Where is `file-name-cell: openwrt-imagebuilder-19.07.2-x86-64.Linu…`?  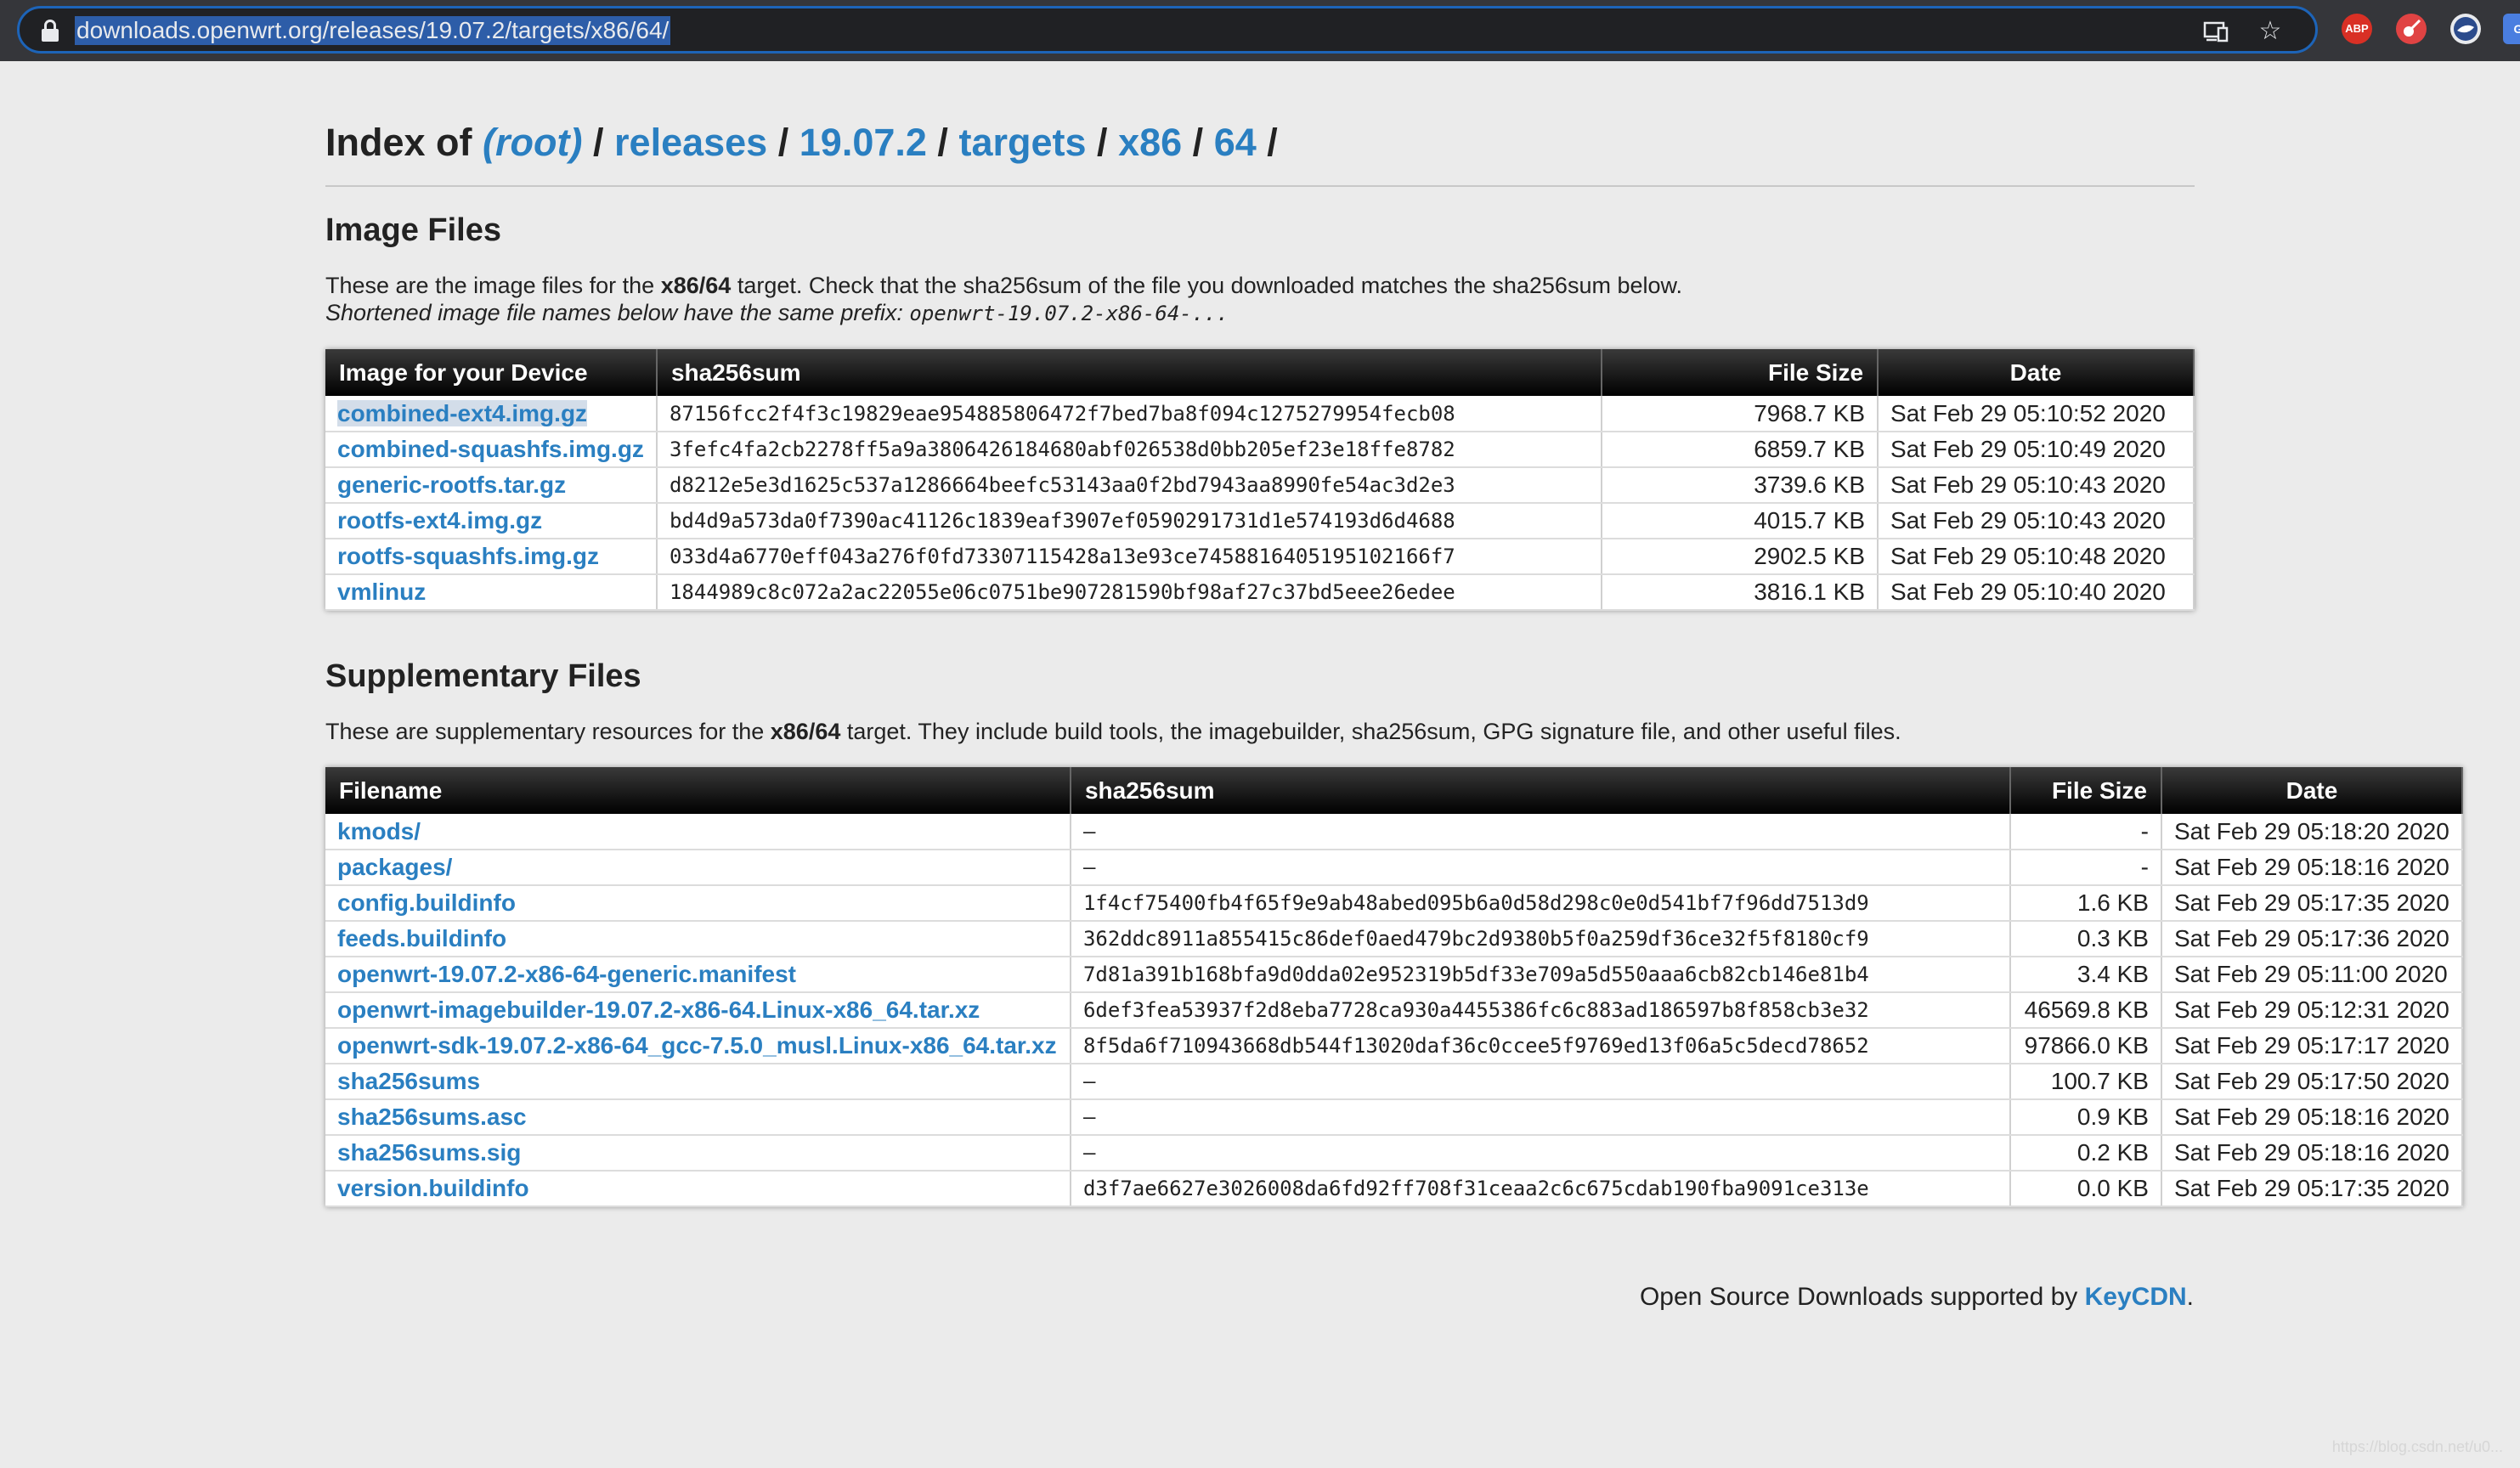 file-name-cell: openwrt-imagebuilder-19.07.2-x86-64.Linu… is located at coordinates (698, 1010).